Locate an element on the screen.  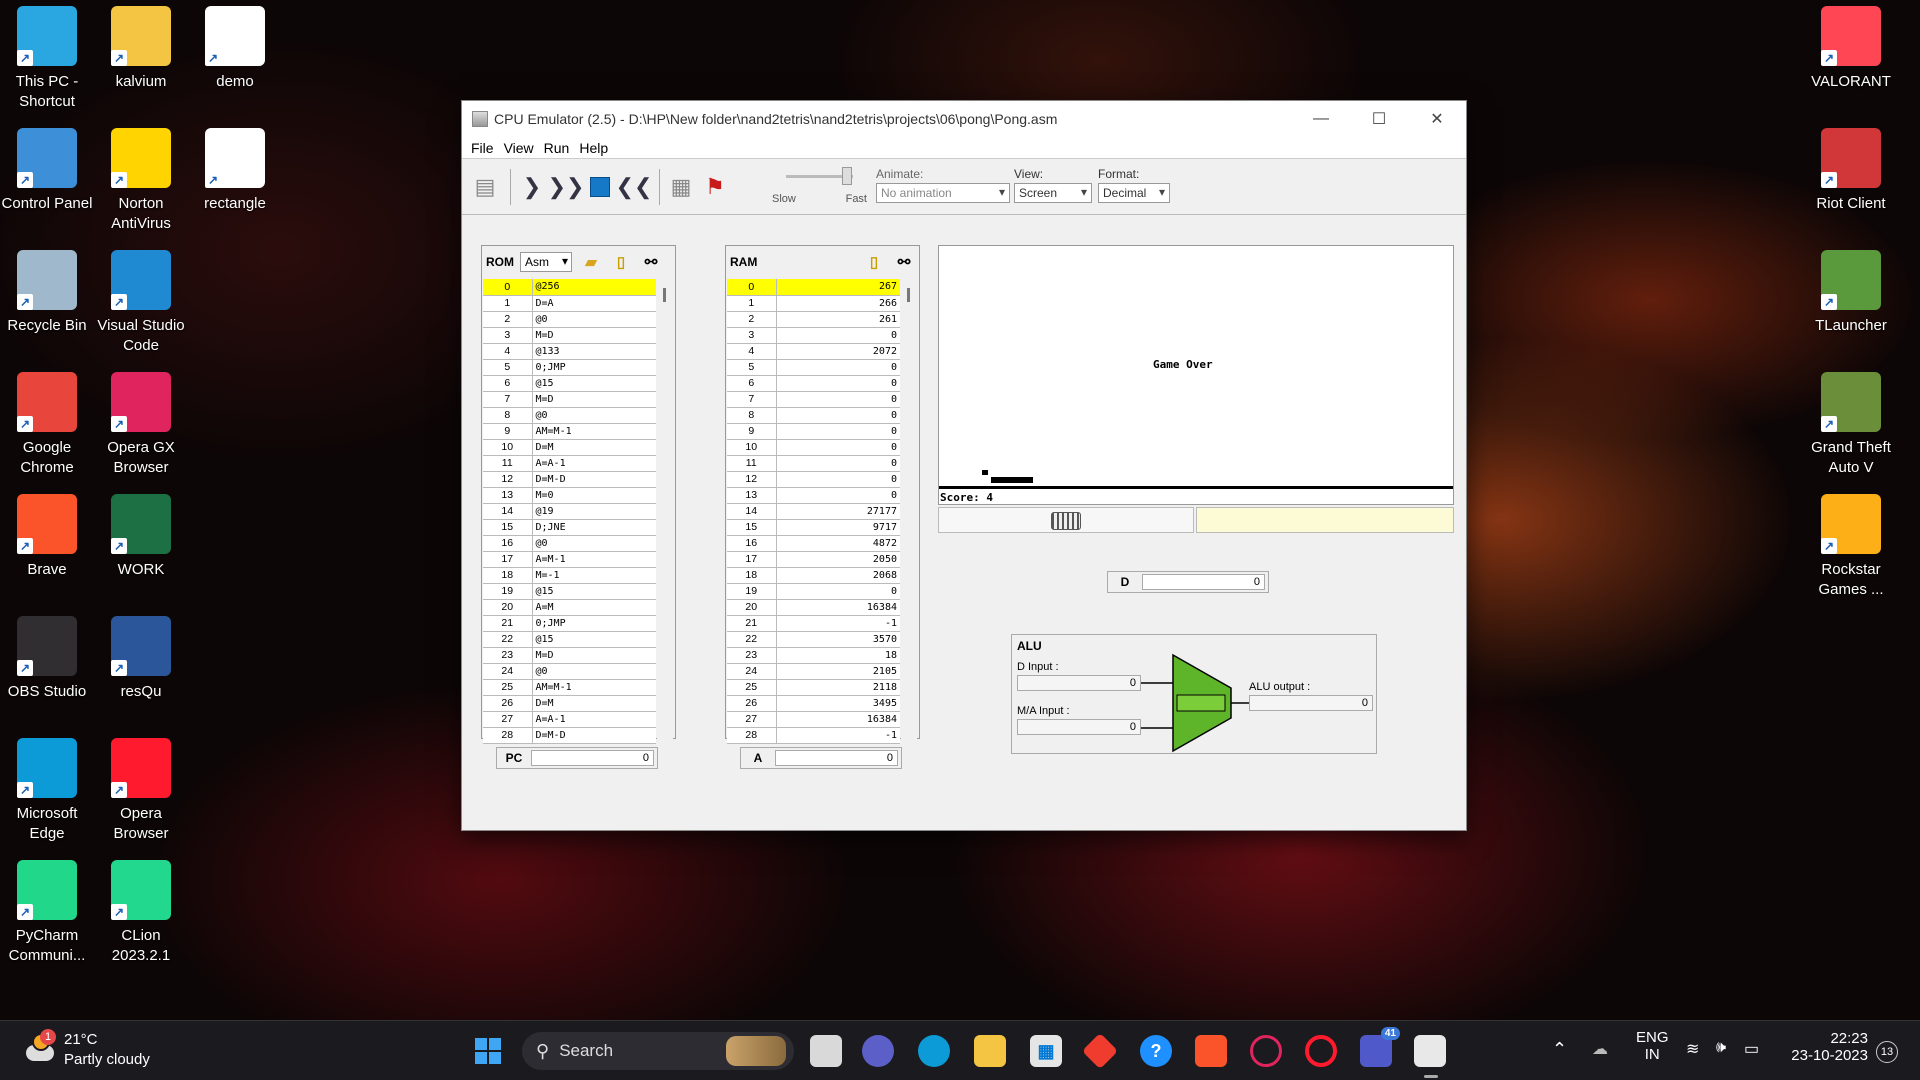
table-row: 80 is located at coordinates (813, 415).